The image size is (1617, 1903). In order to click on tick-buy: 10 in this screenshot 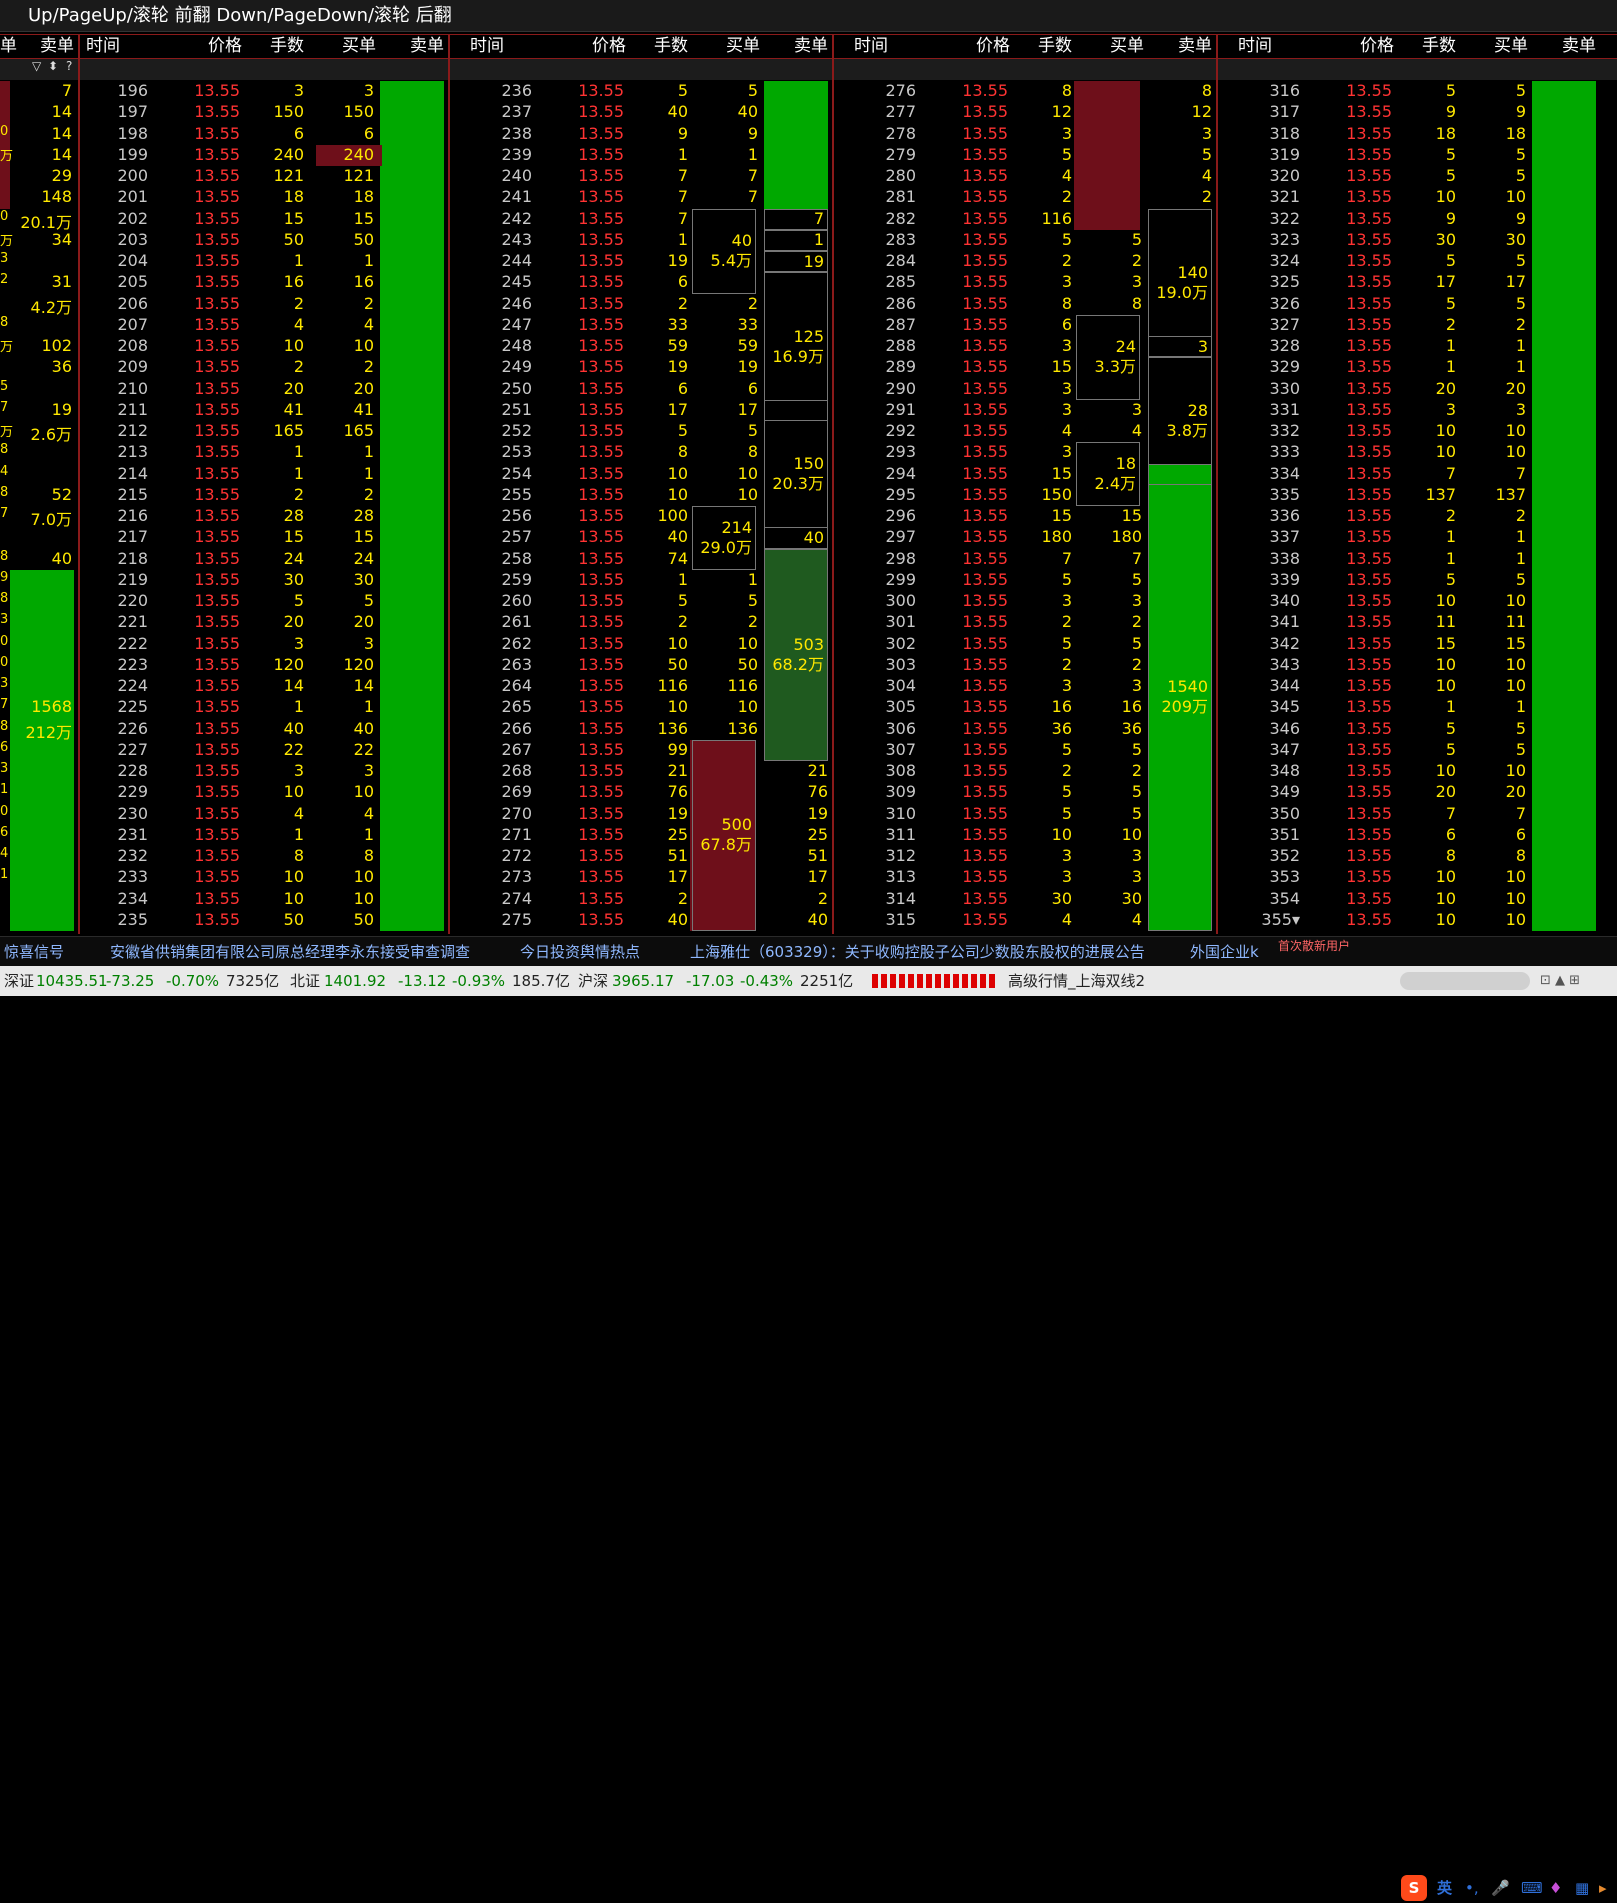, I will do `click(363, 792)`.